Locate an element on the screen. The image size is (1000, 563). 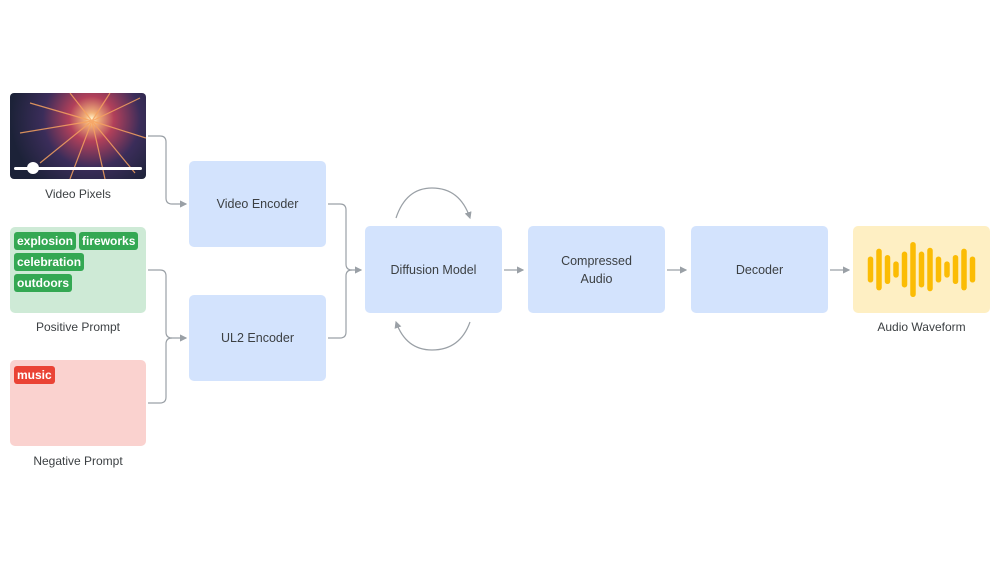
decoder-node: Decoder is located at coordinates (759, 269).